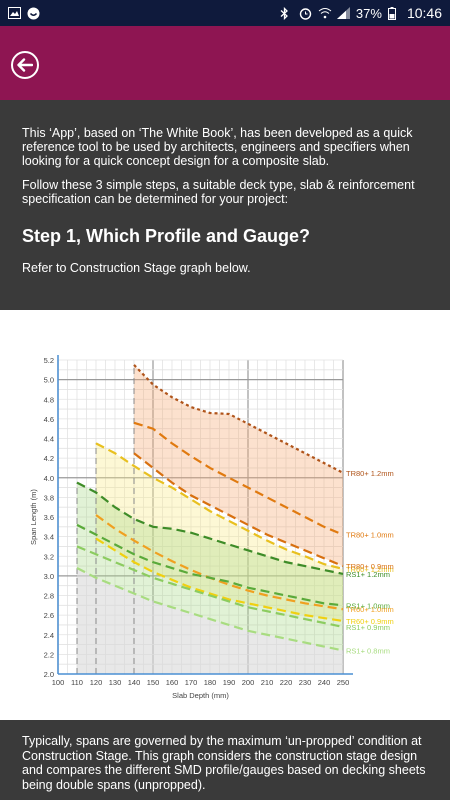  Describe the element at coordinates (248, 682) in the screenshot. I see `x-tick-label: 200` at that location.